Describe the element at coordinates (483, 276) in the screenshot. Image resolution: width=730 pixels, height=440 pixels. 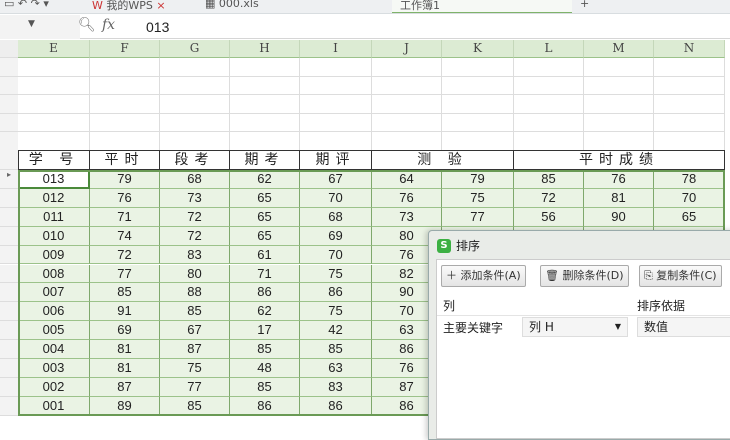
I see `add-condition-button: ＋ 添加条件(A)` at that location.